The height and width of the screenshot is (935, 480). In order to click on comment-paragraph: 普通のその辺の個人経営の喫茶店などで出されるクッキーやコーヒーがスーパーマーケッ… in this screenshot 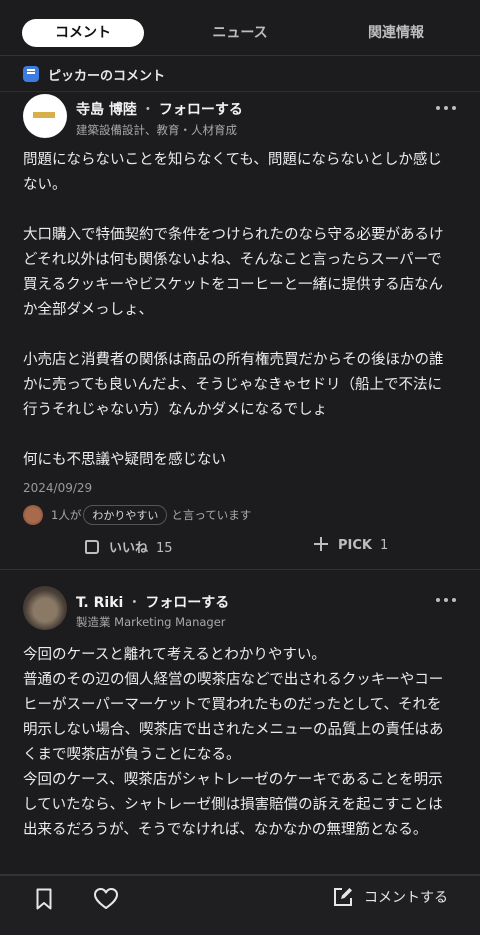, I will do `click(233, 717)`.